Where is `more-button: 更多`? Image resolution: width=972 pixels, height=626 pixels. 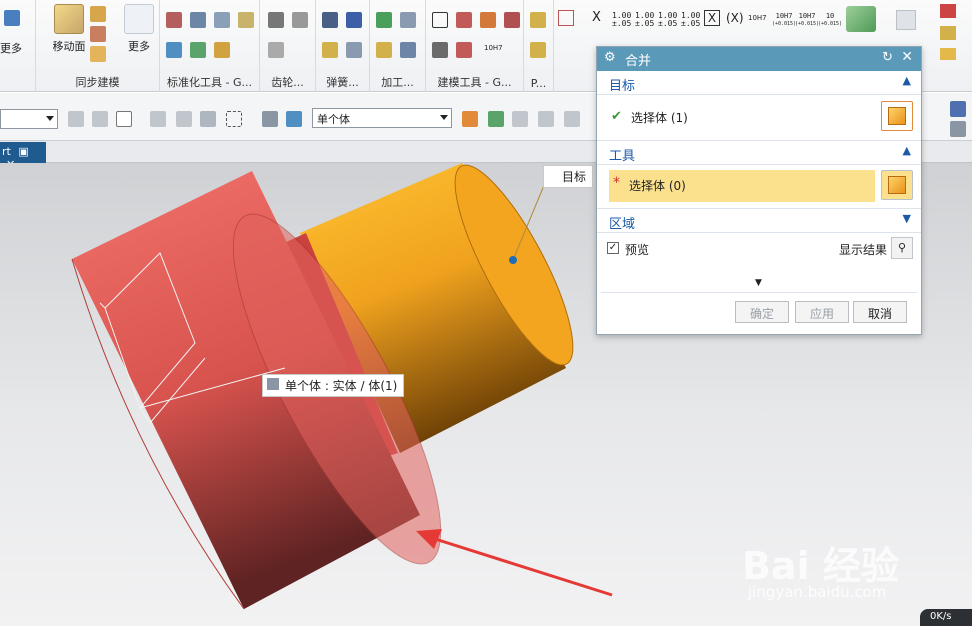
more-button: 更多 is located at coordinates (139, 29).